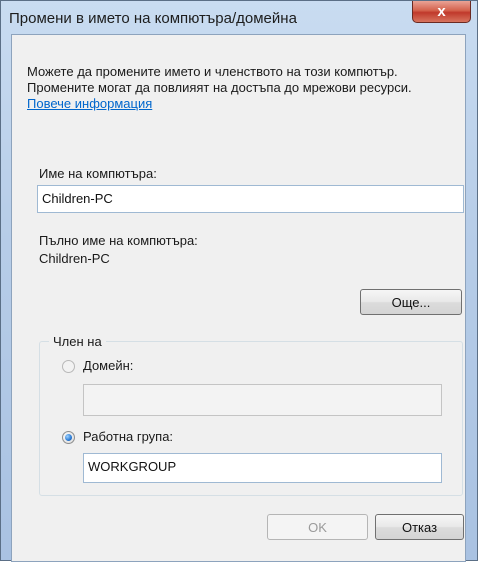  What do you see at coordinates (153, 18) in the screenshot?
I see `window-title: Промени в името на компютъра/домейна` at bounding box center [153, 18].